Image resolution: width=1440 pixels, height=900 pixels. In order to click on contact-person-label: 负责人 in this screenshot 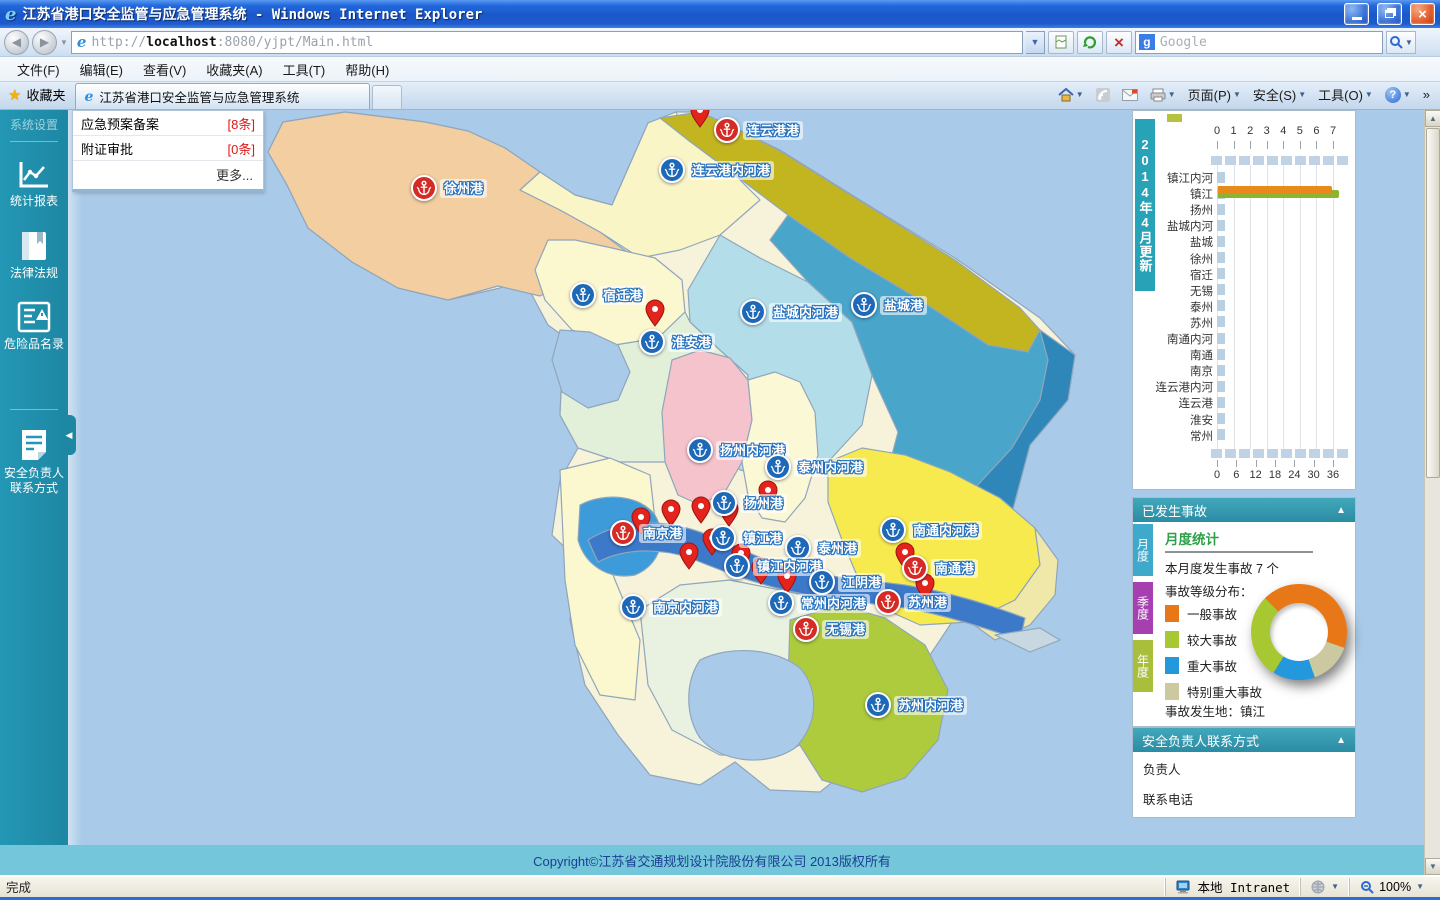, I will do `click(1162, 770)`.